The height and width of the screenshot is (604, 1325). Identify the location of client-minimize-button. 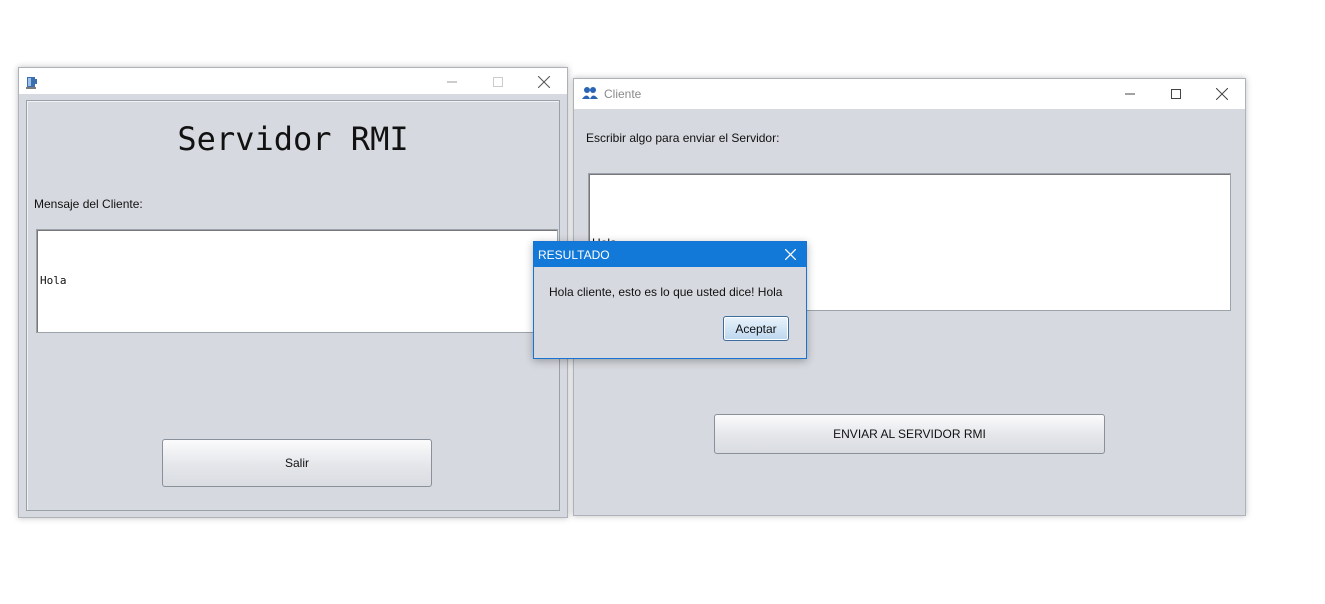
(1130, 94).